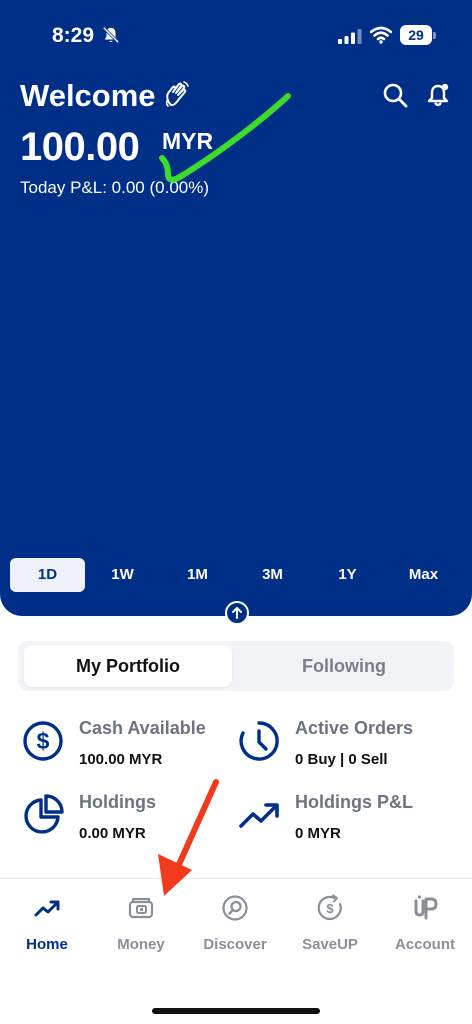 The image size is (472, 1024). I want to click on clock-icon, so click(259, 741).